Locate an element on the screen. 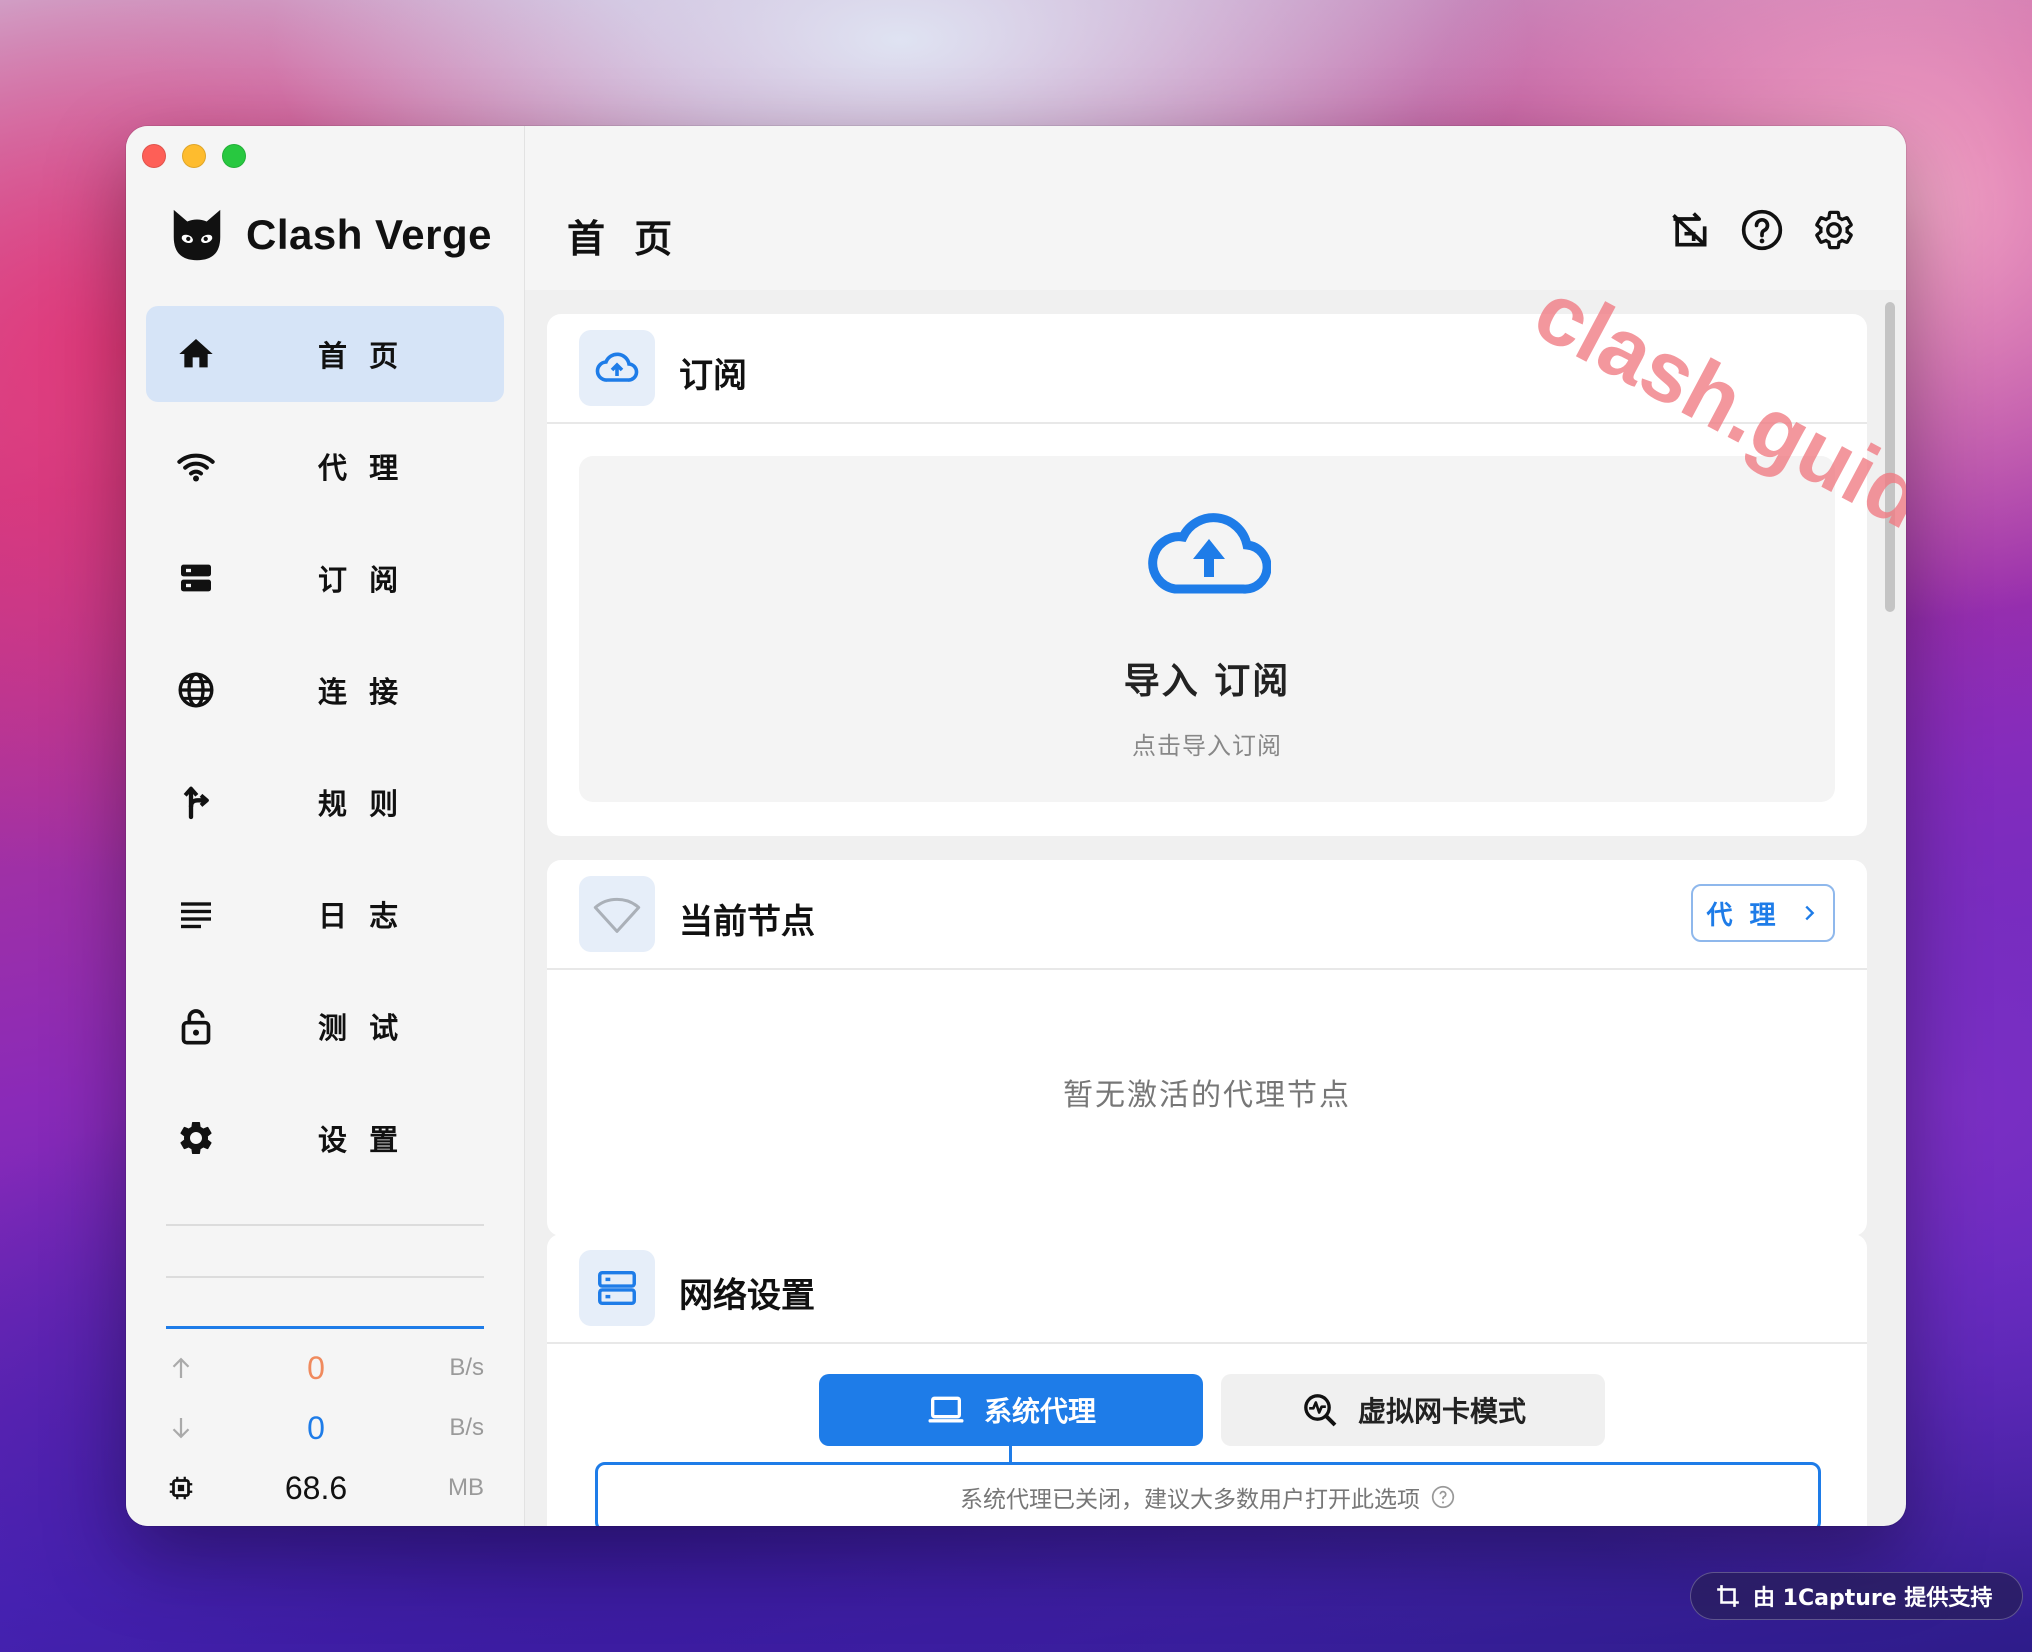 This screenshot has width=2032, height=1652. upload-value: 0 is located at coordinates (316, 1367).